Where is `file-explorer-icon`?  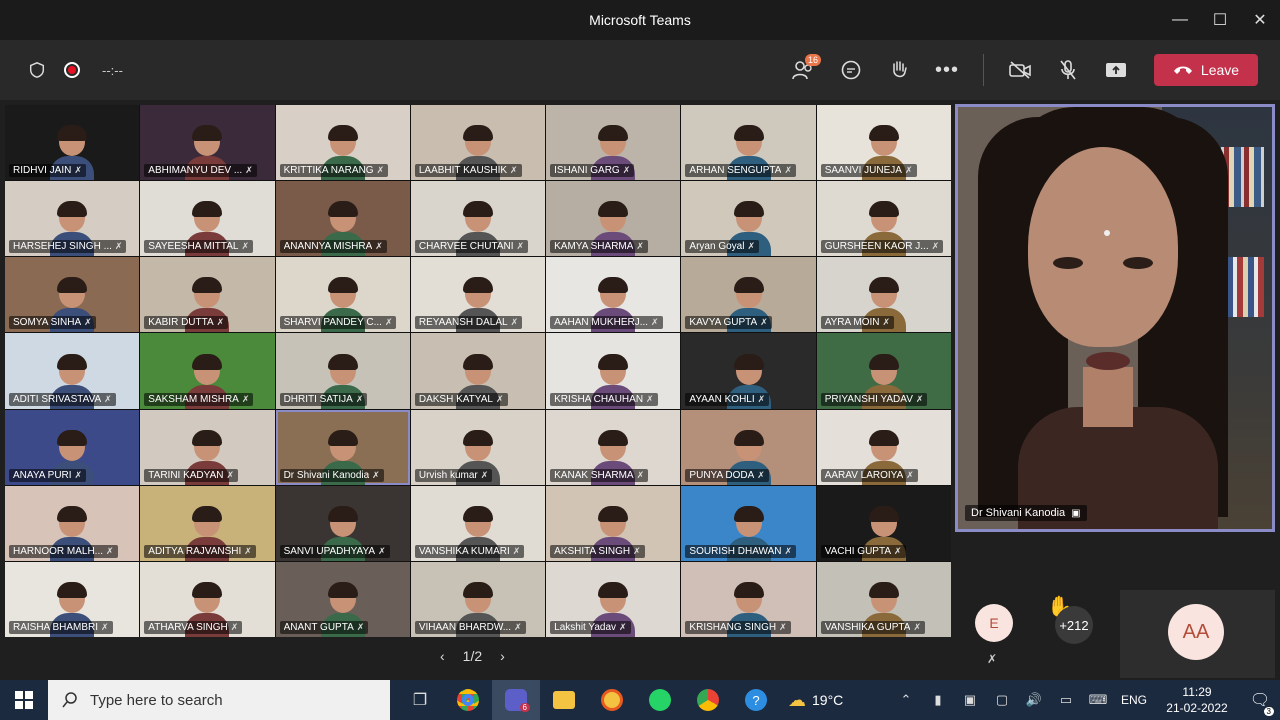 file-explorer-icon is located at coordinates (564, 700).